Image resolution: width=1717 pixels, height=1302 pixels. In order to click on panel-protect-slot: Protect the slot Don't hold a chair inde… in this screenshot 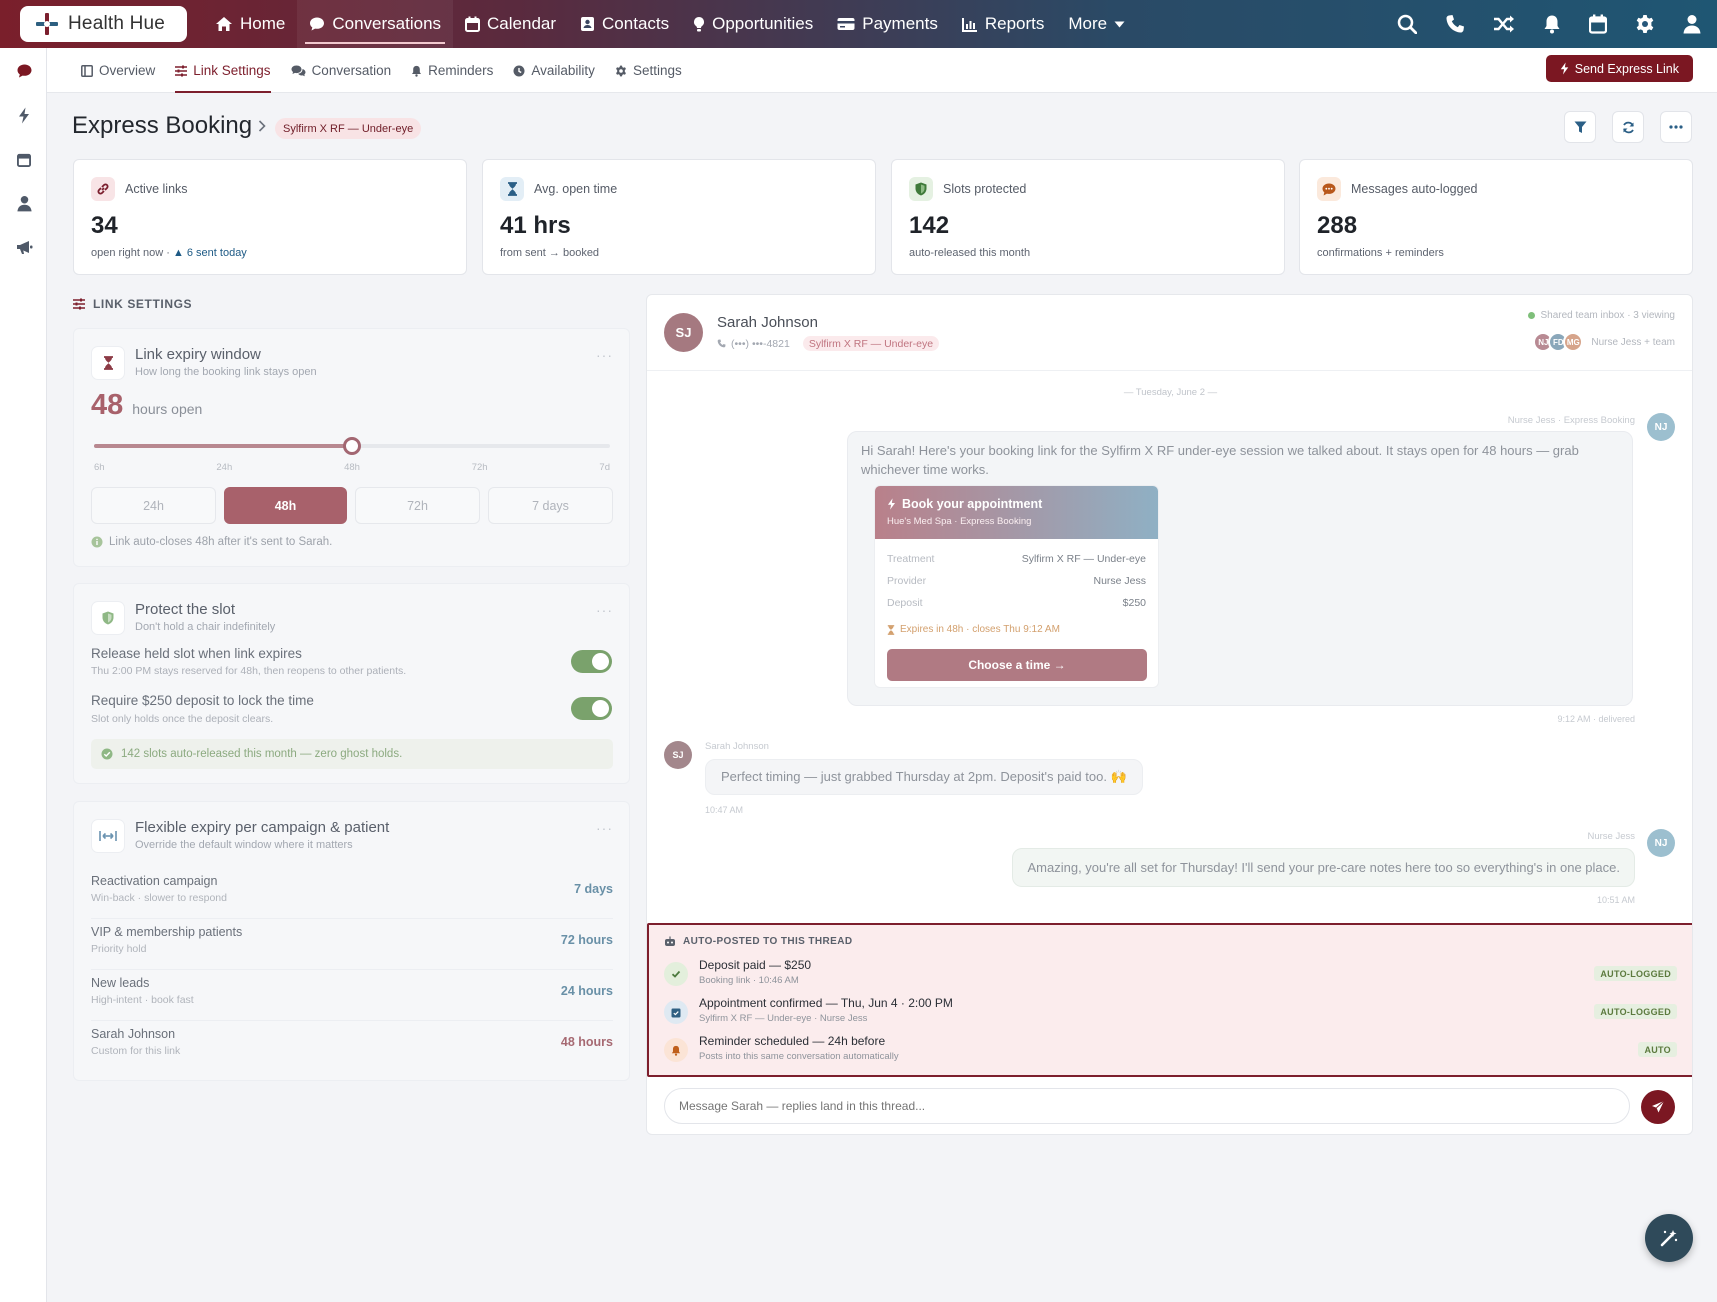, I will do `click(351, 683)`.